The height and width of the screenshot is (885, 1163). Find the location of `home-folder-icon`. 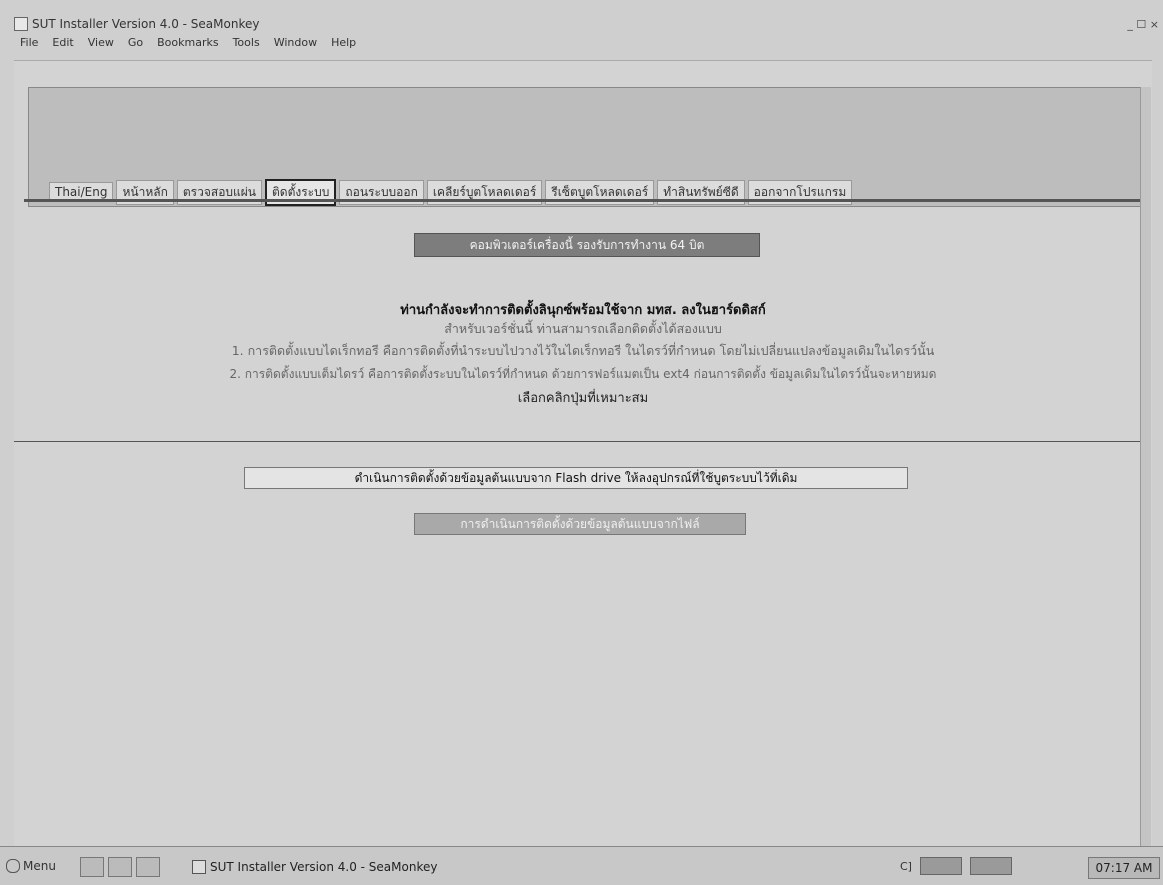

home-folder-icon is located at coordinates (92, 867).